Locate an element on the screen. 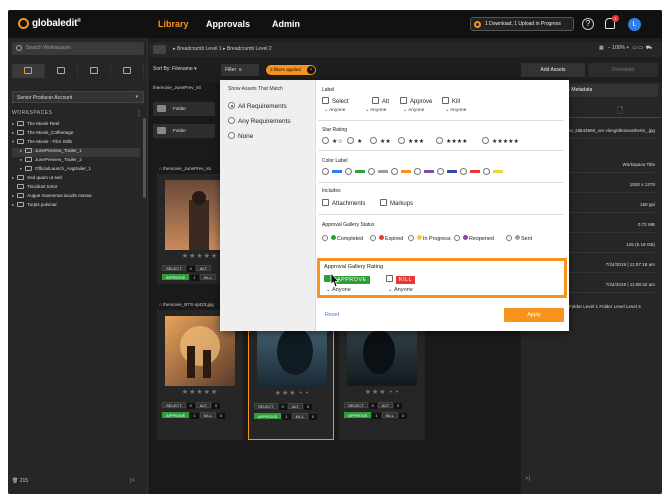 Image resolution: width=670 pixels, height=504 pixels. sidebar-scrollbar is located at coordinates (144, 158).